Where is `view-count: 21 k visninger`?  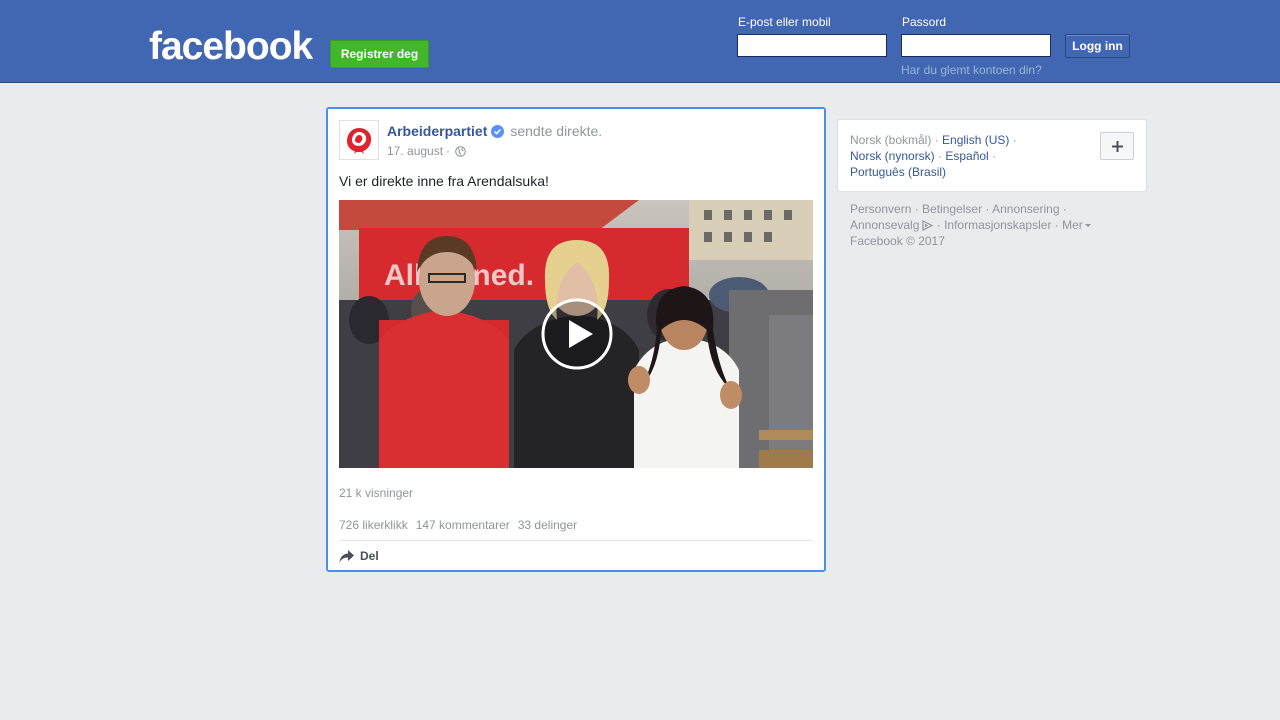
view-count: 21 k visninger is located at coordinates (376, 493).